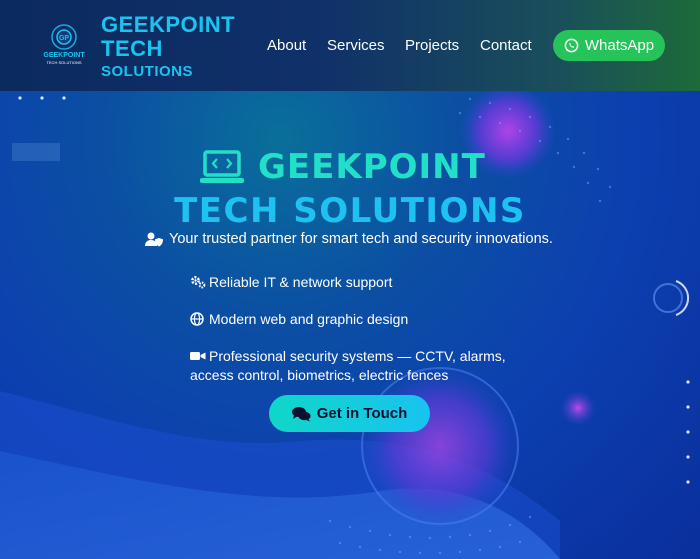 The image size is (700, 559). What do you see at coordinates (222, 166) in the screenshot?
I see `laptop-code-icon` at bounding box center [222, 166].